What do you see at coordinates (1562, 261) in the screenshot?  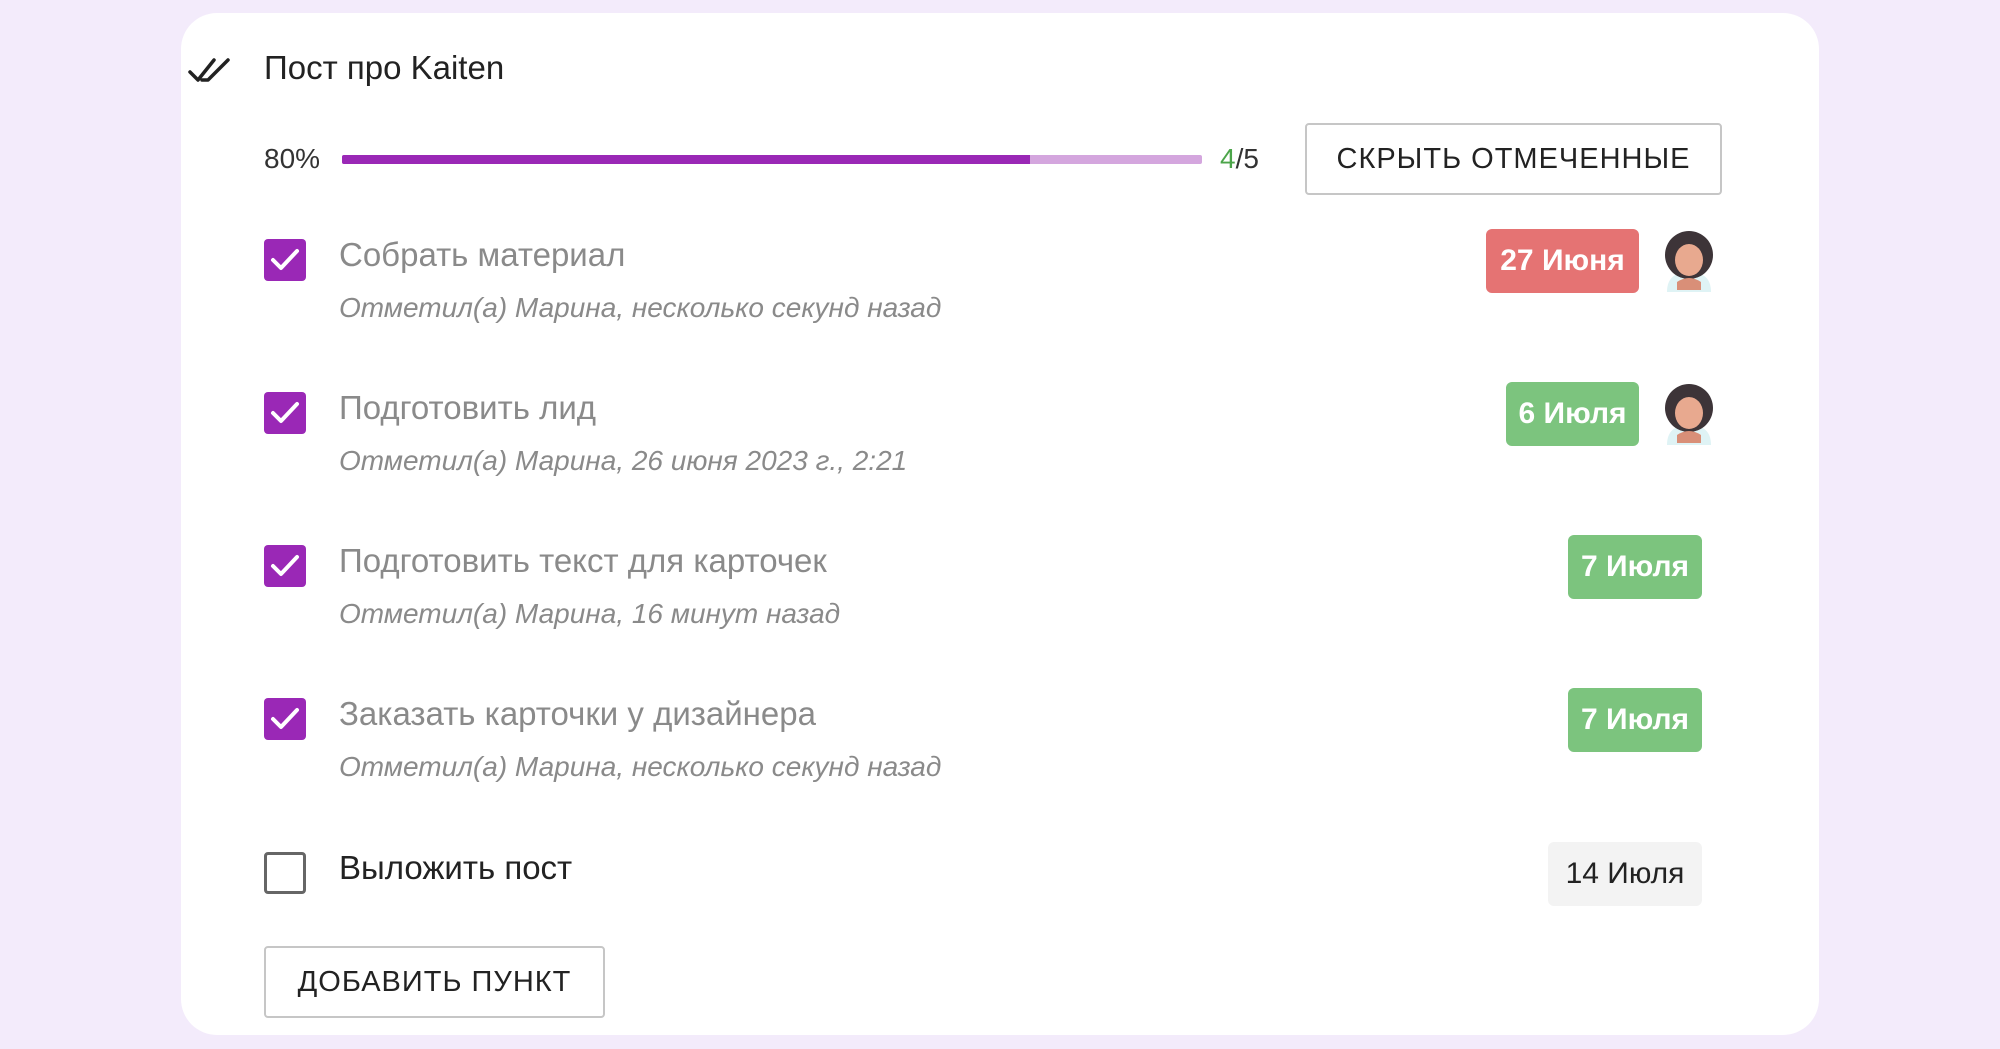 I see `due-date-chip: 27 Июня` at bounding box center [1562, 261].